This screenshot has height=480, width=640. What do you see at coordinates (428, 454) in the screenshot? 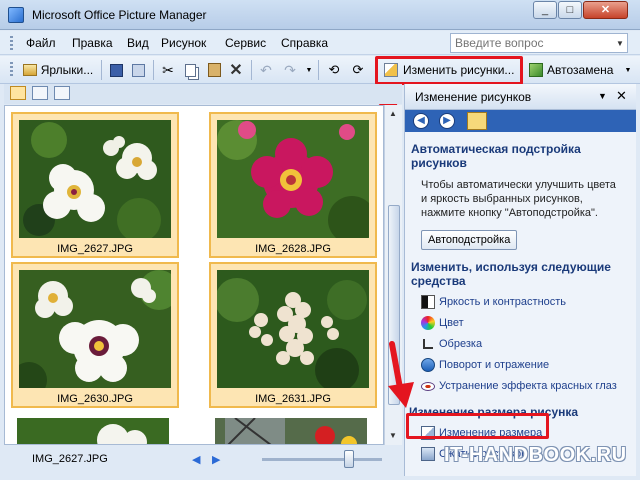
I see `compress-icon` at bounding box center [428, 454].